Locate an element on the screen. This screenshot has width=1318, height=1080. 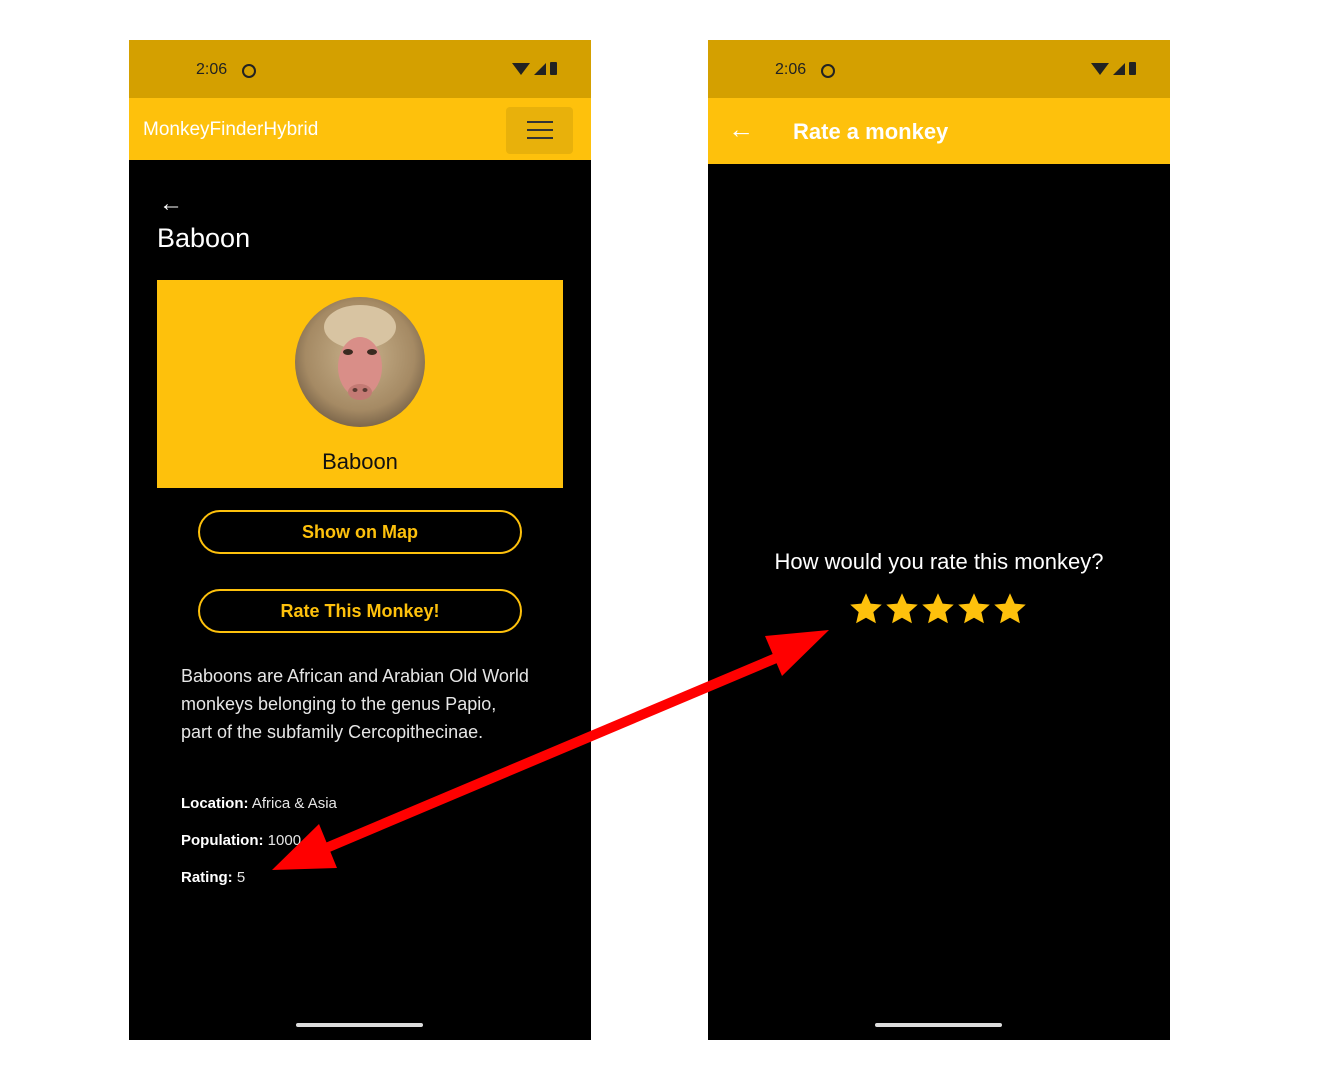
menu-button is located at coordinates (539, 130).